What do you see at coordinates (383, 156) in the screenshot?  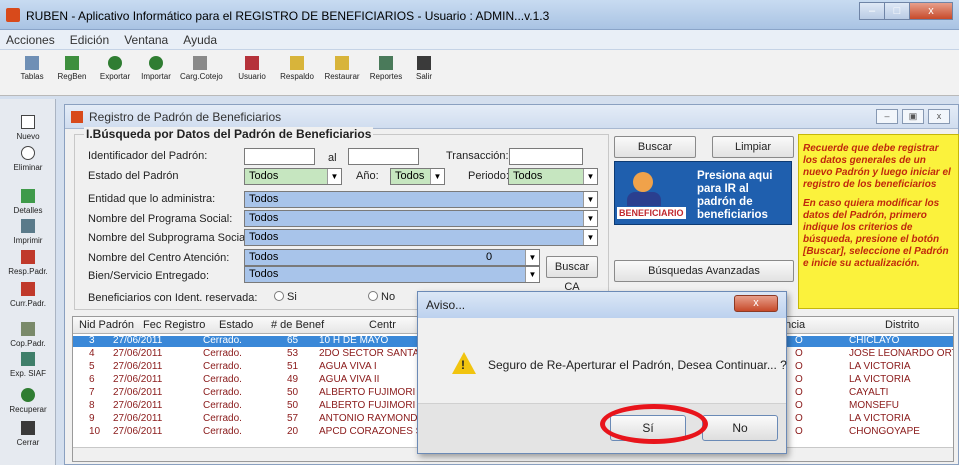 I see `id-to-input` at bounding box center [383, 156].